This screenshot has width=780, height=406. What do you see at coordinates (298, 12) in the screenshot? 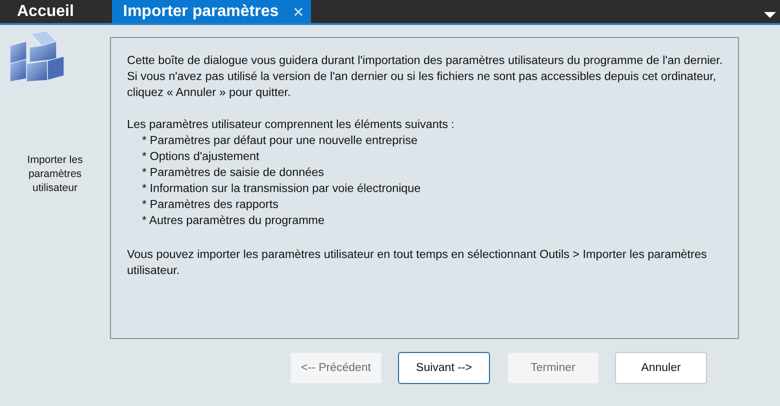
I see `close-icon: ✕` at bounding box center [298, 12].